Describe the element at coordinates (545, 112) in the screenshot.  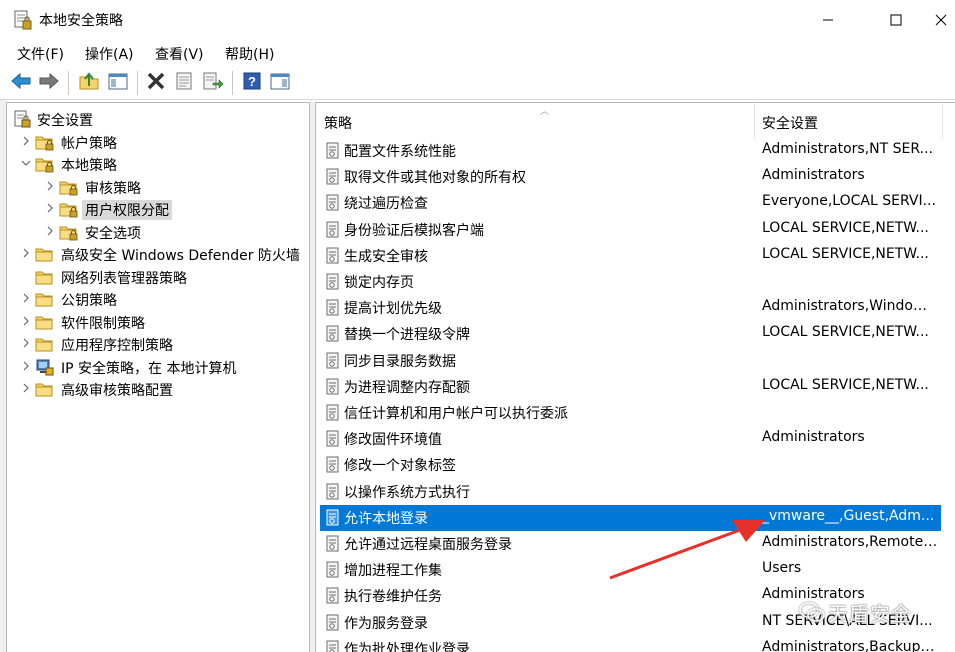
I see `sort-ascending-icon: ︿` at that location.